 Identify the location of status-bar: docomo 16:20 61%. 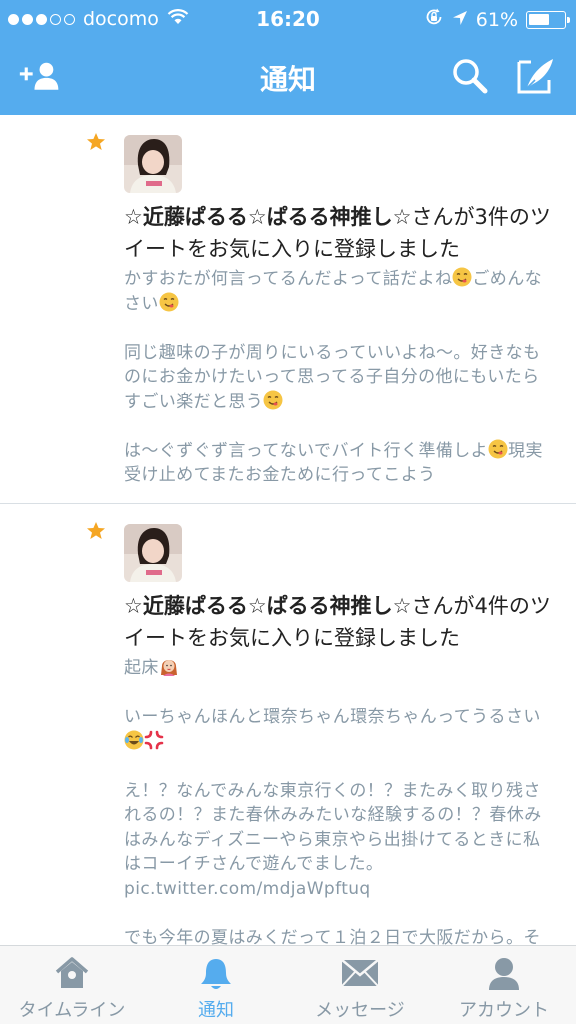
(288, 19).